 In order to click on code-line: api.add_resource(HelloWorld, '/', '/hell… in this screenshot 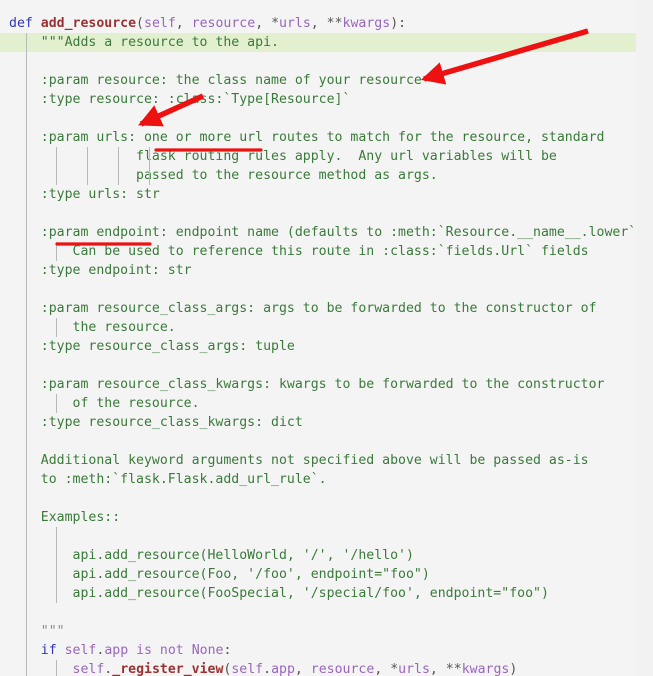, I will do `click(326, 555)`.